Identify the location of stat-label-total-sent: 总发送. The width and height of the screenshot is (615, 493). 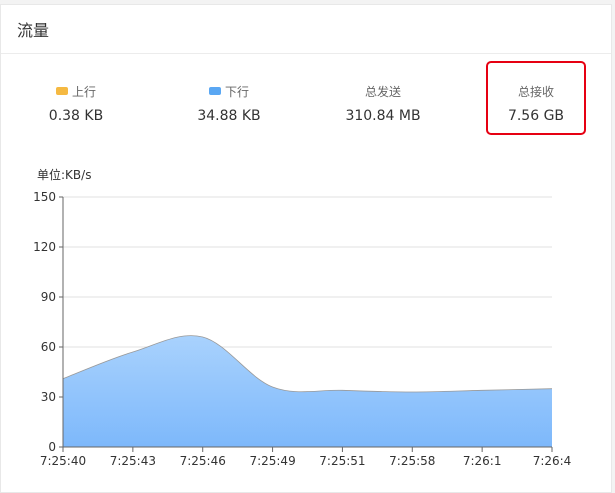
(382, 91).